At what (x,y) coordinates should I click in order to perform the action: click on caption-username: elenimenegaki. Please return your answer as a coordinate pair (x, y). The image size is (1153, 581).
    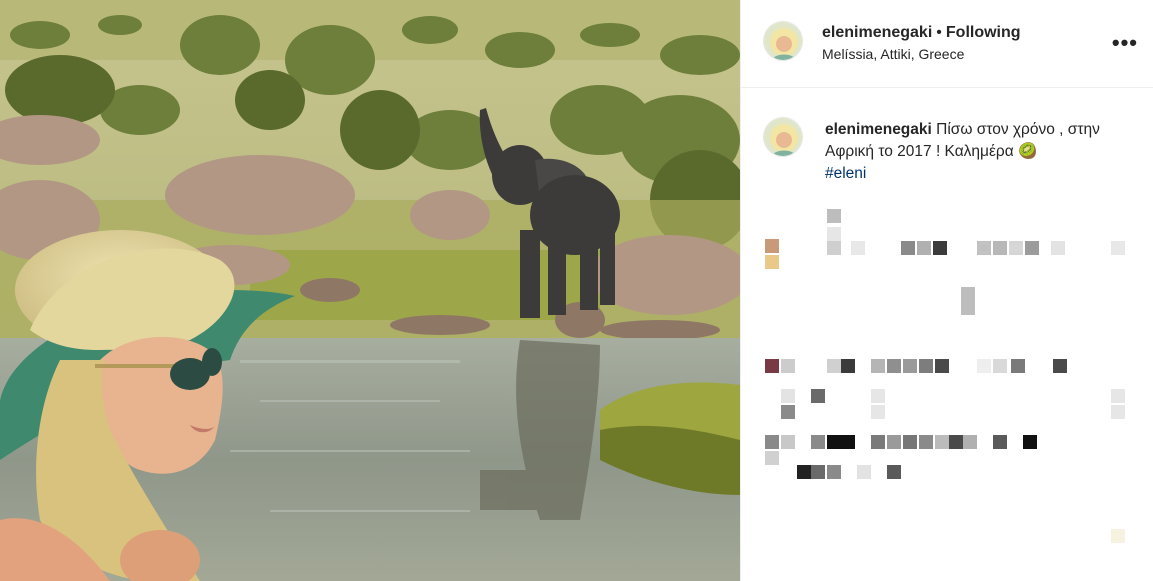
    Looking at the image, I should click on (878, 129).